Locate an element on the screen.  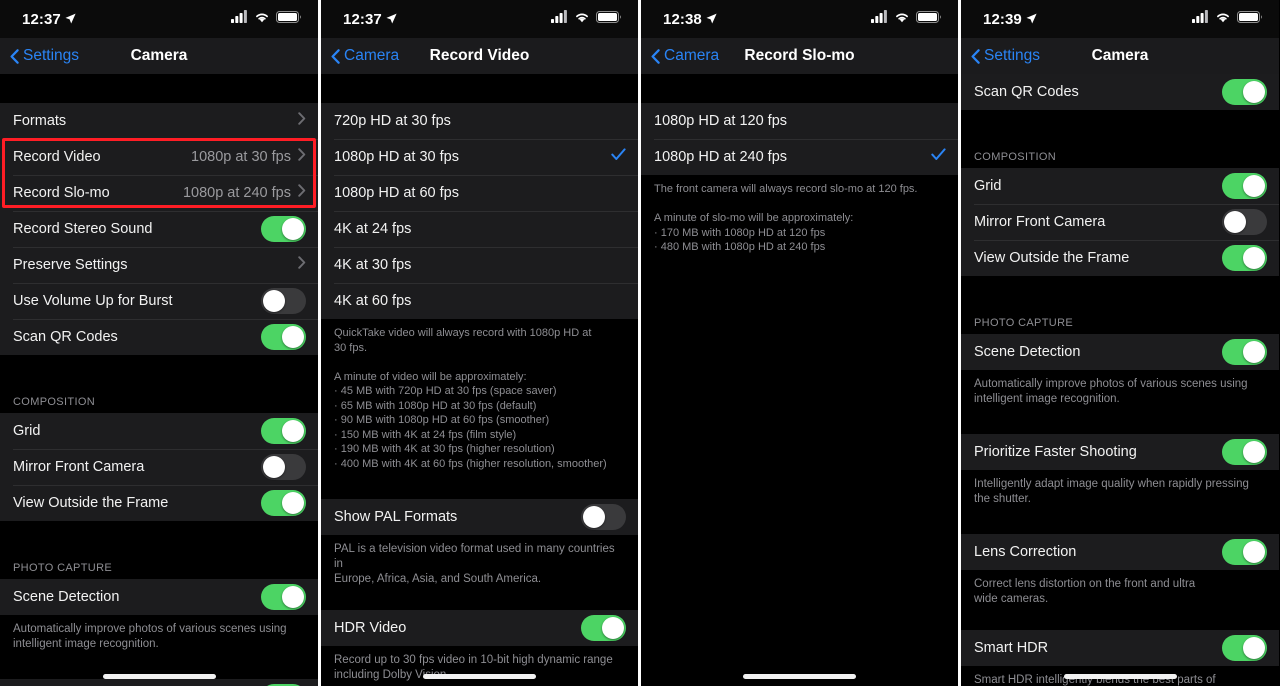
settings-row: Record Slo-mo 1080p at 240 fps is located at coordinates (159, 193).